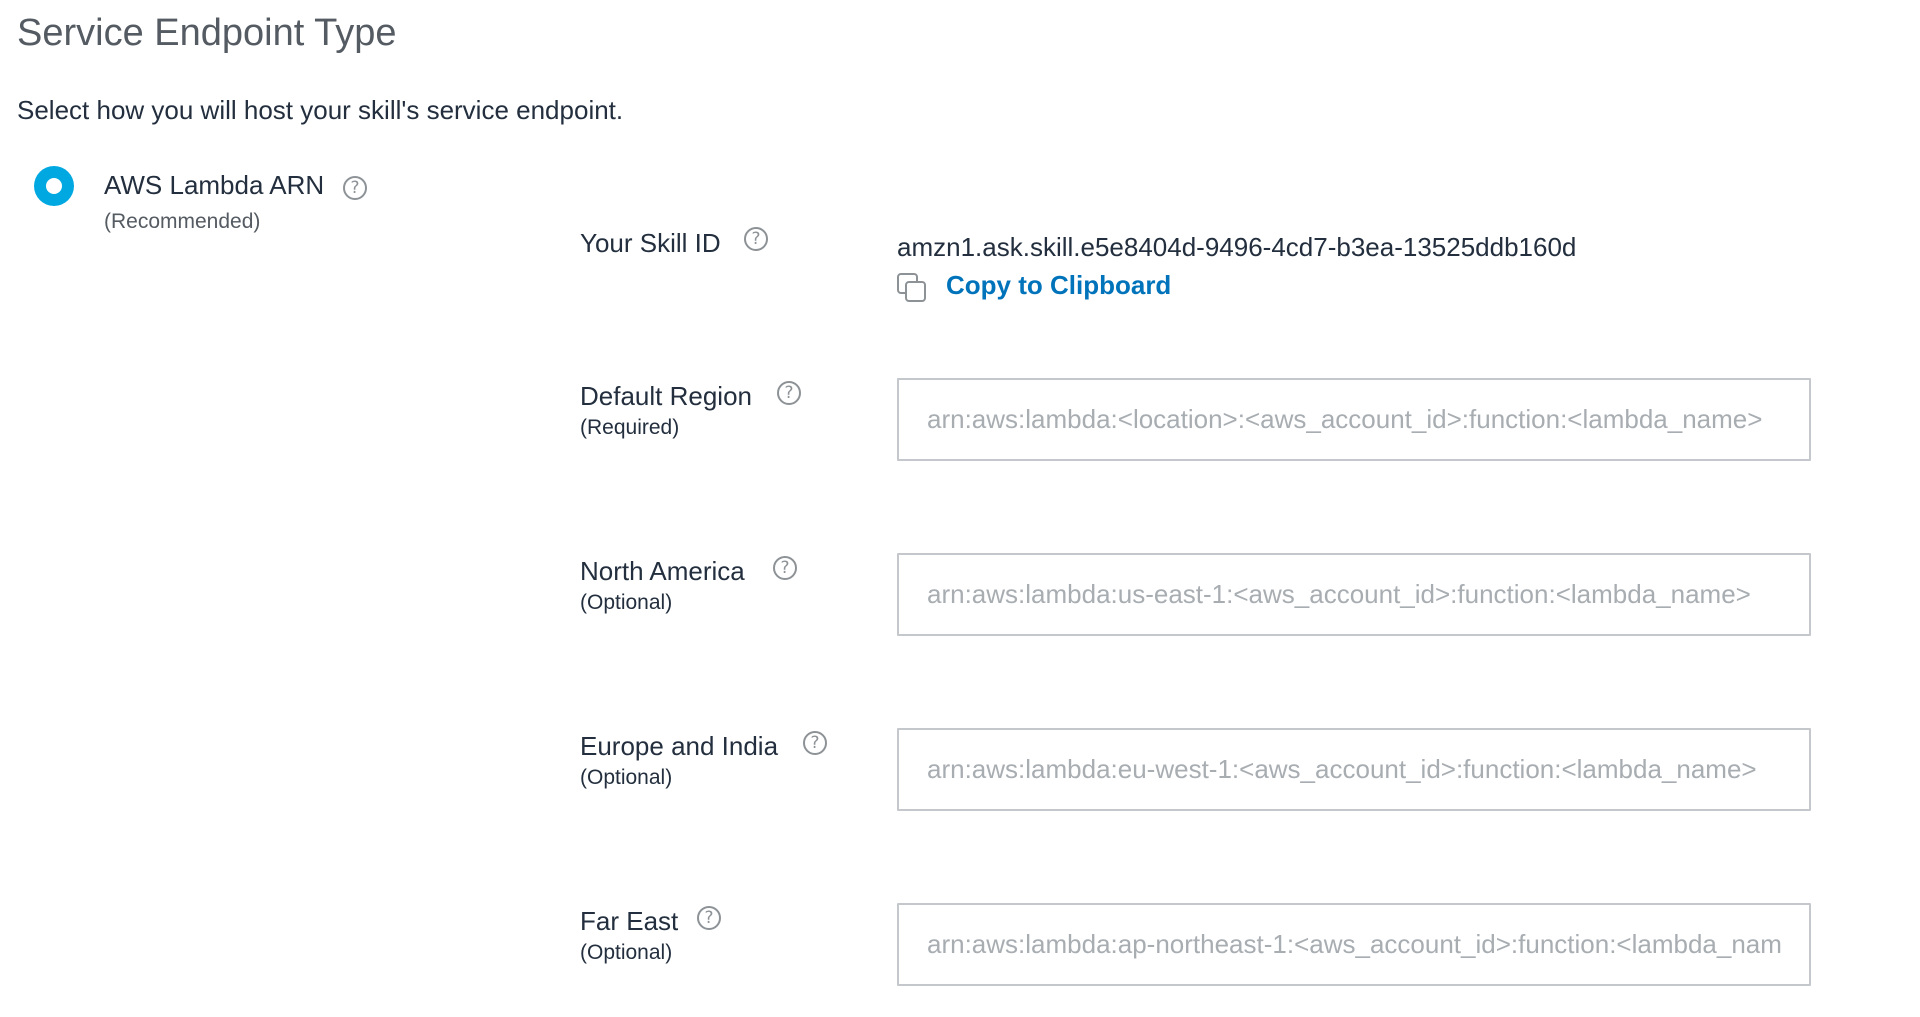  I want to click on default-region-sublabel: (Required), so click(630, 427).